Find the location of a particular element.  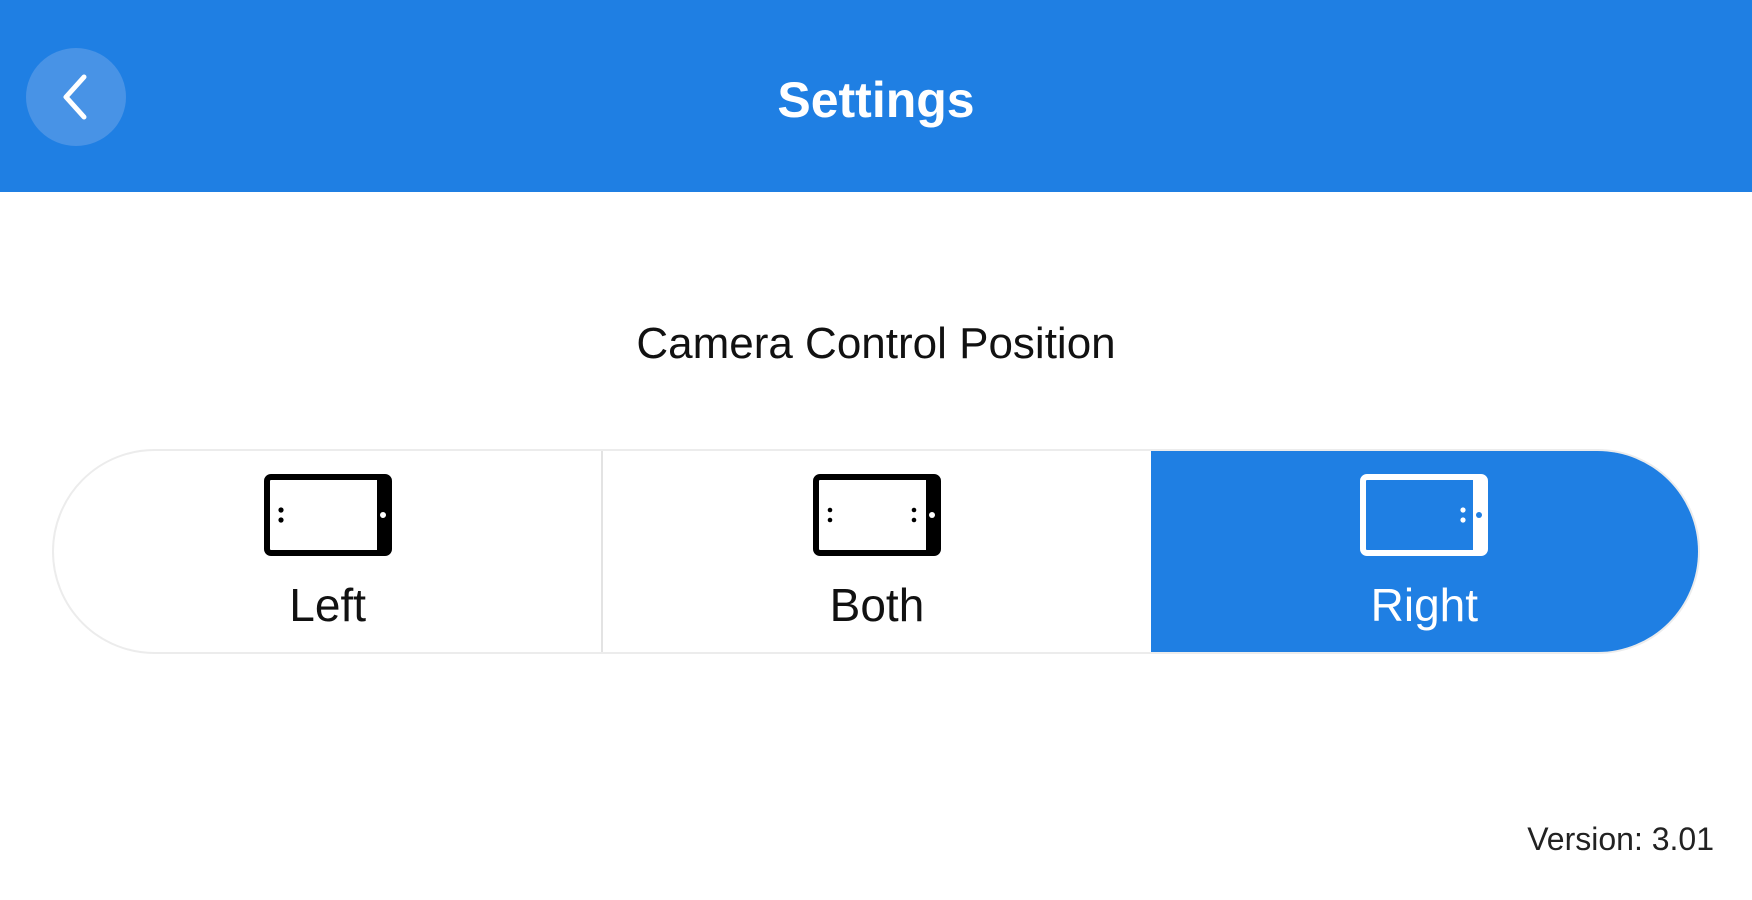

segment-right: Right is located at coordinates (1424, 551).